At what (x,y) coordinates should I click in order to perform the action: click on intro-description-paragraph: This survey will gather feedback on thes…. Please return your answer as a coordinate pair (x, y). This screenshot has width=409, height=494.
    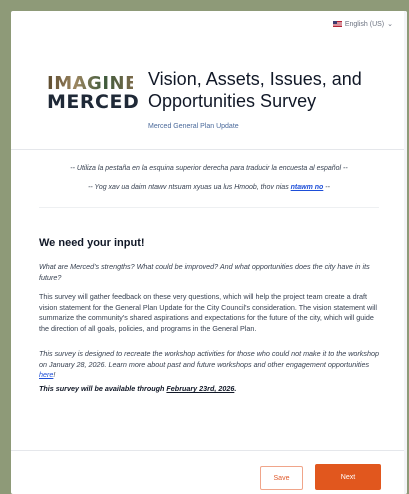
    Looking at the image, I should click on (208, 312).